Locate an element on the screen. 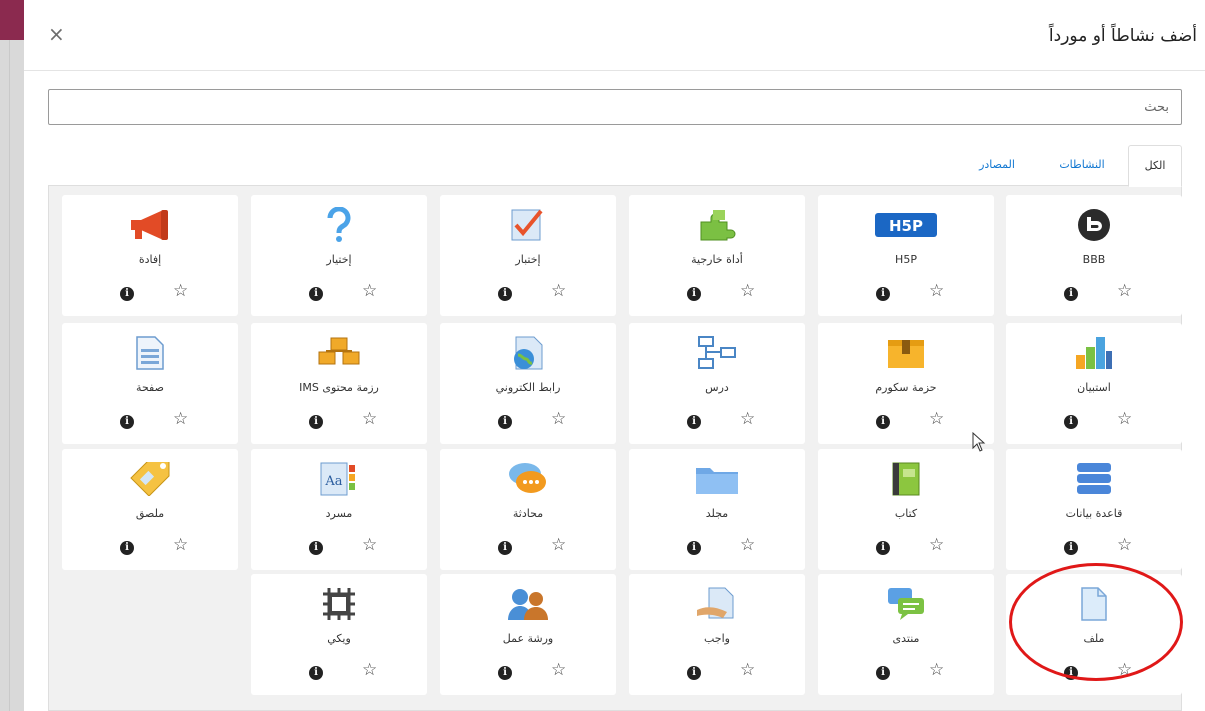 The height and width of the screenshot is (711, 1205). activity-card: Aa مسرد i ☆ is located at coordinates (339, 509).